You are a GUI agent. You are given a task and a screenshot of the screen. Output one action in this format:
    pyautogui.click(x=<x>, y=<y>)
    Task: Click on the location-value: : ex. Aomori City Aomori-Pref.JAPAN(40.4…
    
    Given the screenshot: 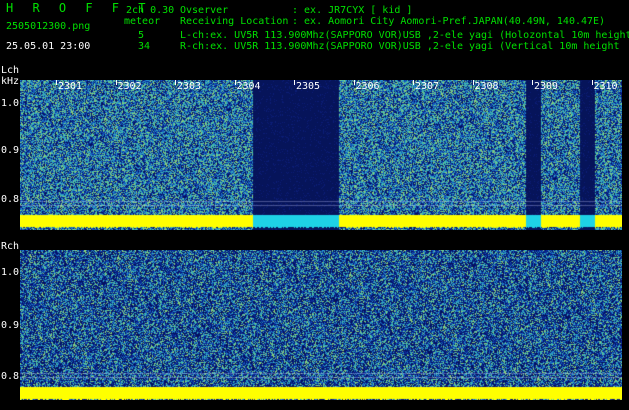 What is the action you would take?
    pyautogui.click(x=449, y=21)
    